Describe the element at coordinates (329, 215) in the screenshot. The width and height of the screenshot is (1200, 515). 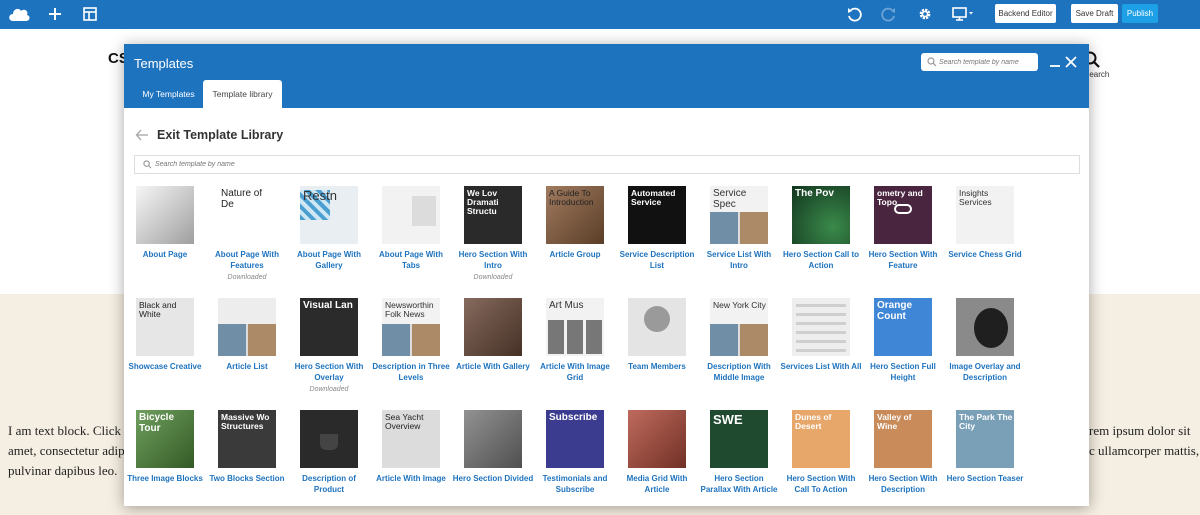
I see `template-thumbnail: Restn` at that location.